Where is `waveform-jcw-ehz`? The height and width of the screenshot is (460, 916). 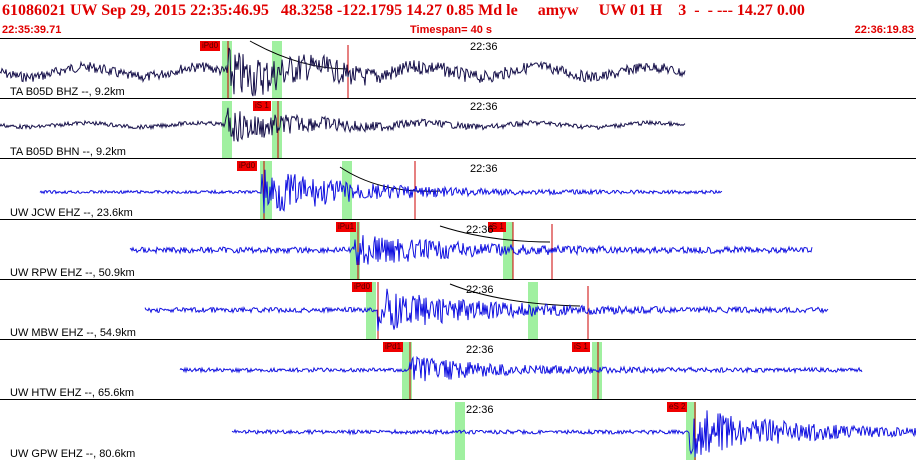
waveform-jcw-ehz is located at coordinates (381, 190).